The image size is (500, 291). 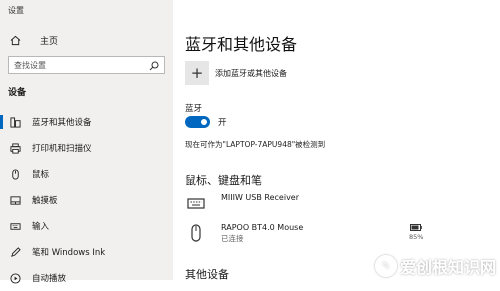 What do you see at coordinates (416, 232) in the screenshot?
I see `battery-indicator: 85%` at bounding box center [416, 232].